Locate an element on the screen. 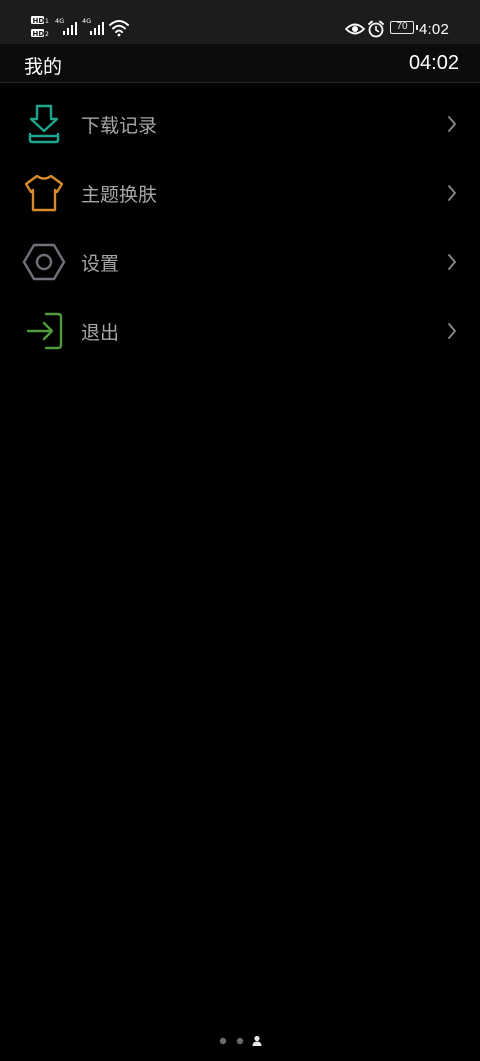  svg-text: 1 is located at coordinates (47, 21).